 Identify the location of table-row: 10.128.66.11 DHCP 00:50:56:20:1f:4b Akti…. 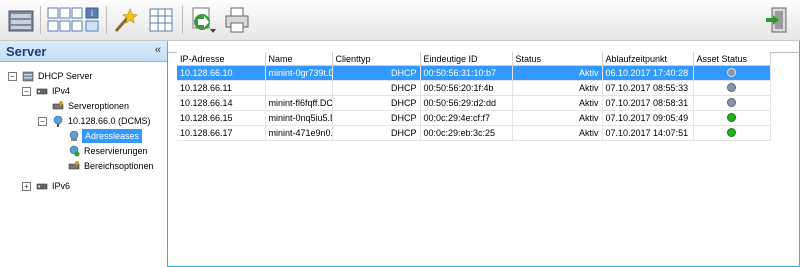
(474, 88).